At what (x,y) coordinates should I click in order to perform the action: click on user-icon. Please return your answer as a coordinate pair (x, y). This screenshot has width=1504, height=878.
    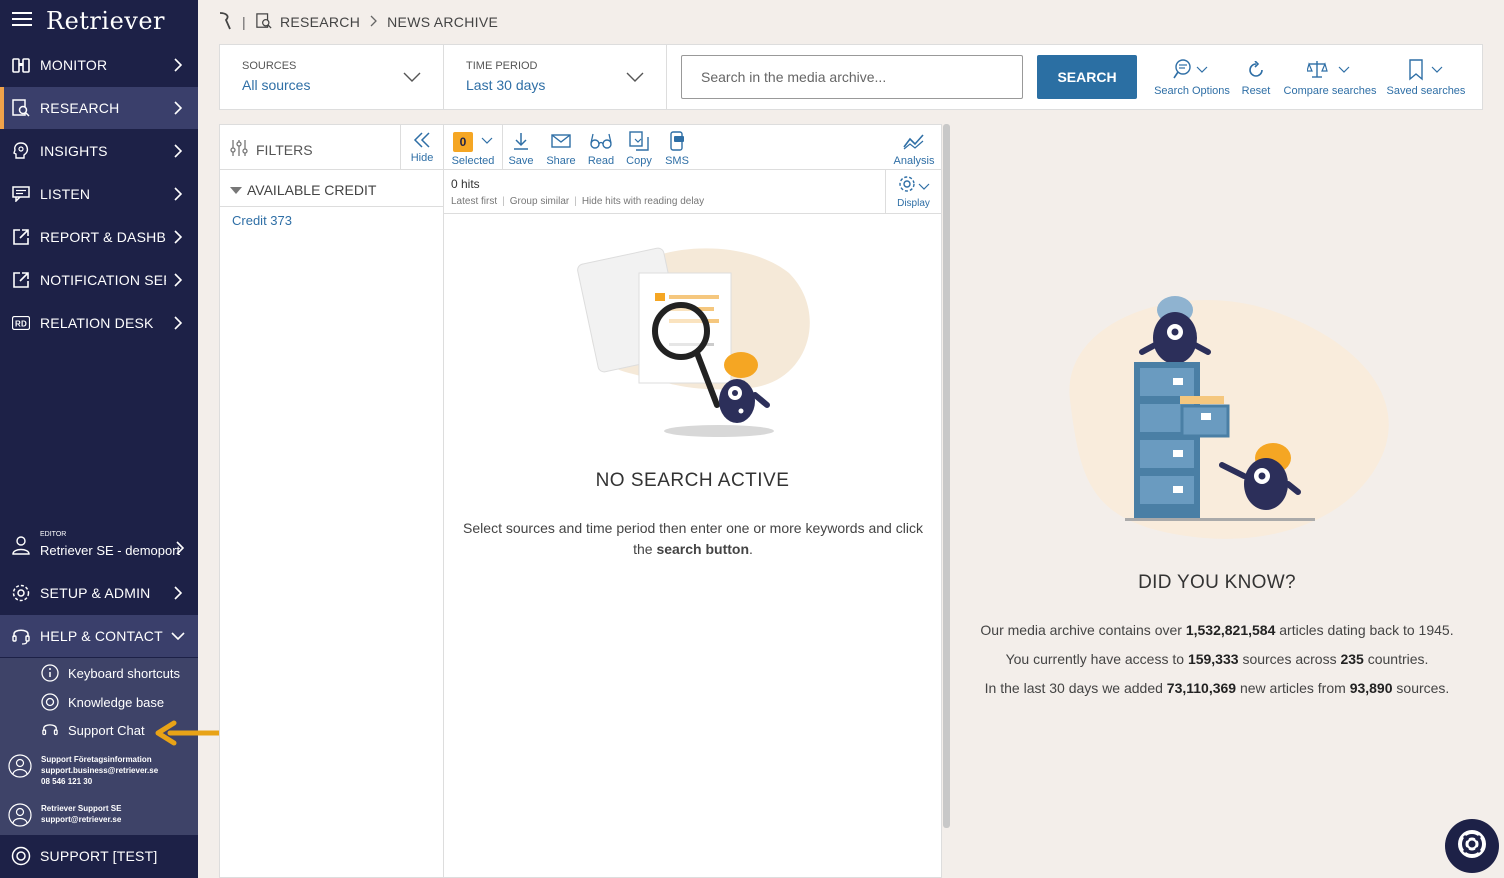
    Looking at the image, I should click on (21, 547).